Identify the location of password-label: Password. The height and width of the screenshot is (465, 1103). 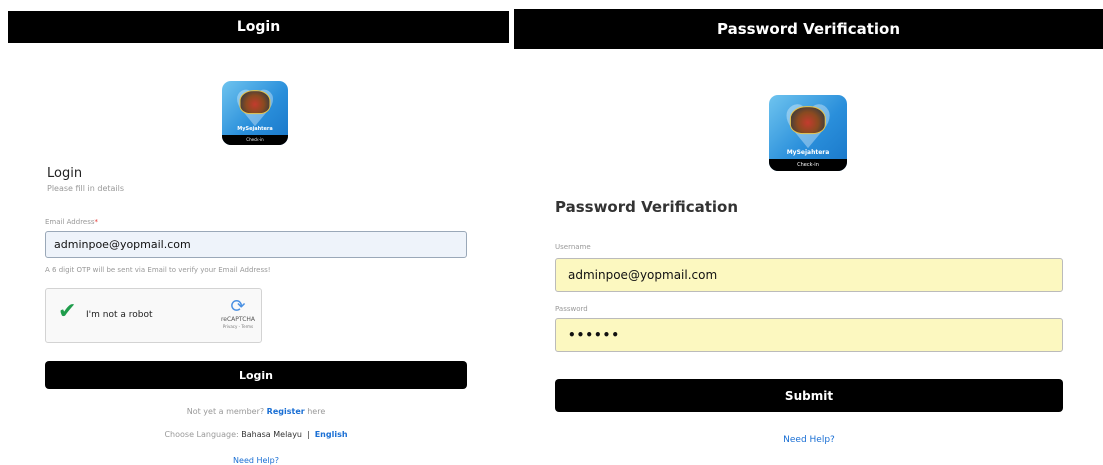
(571, 309).